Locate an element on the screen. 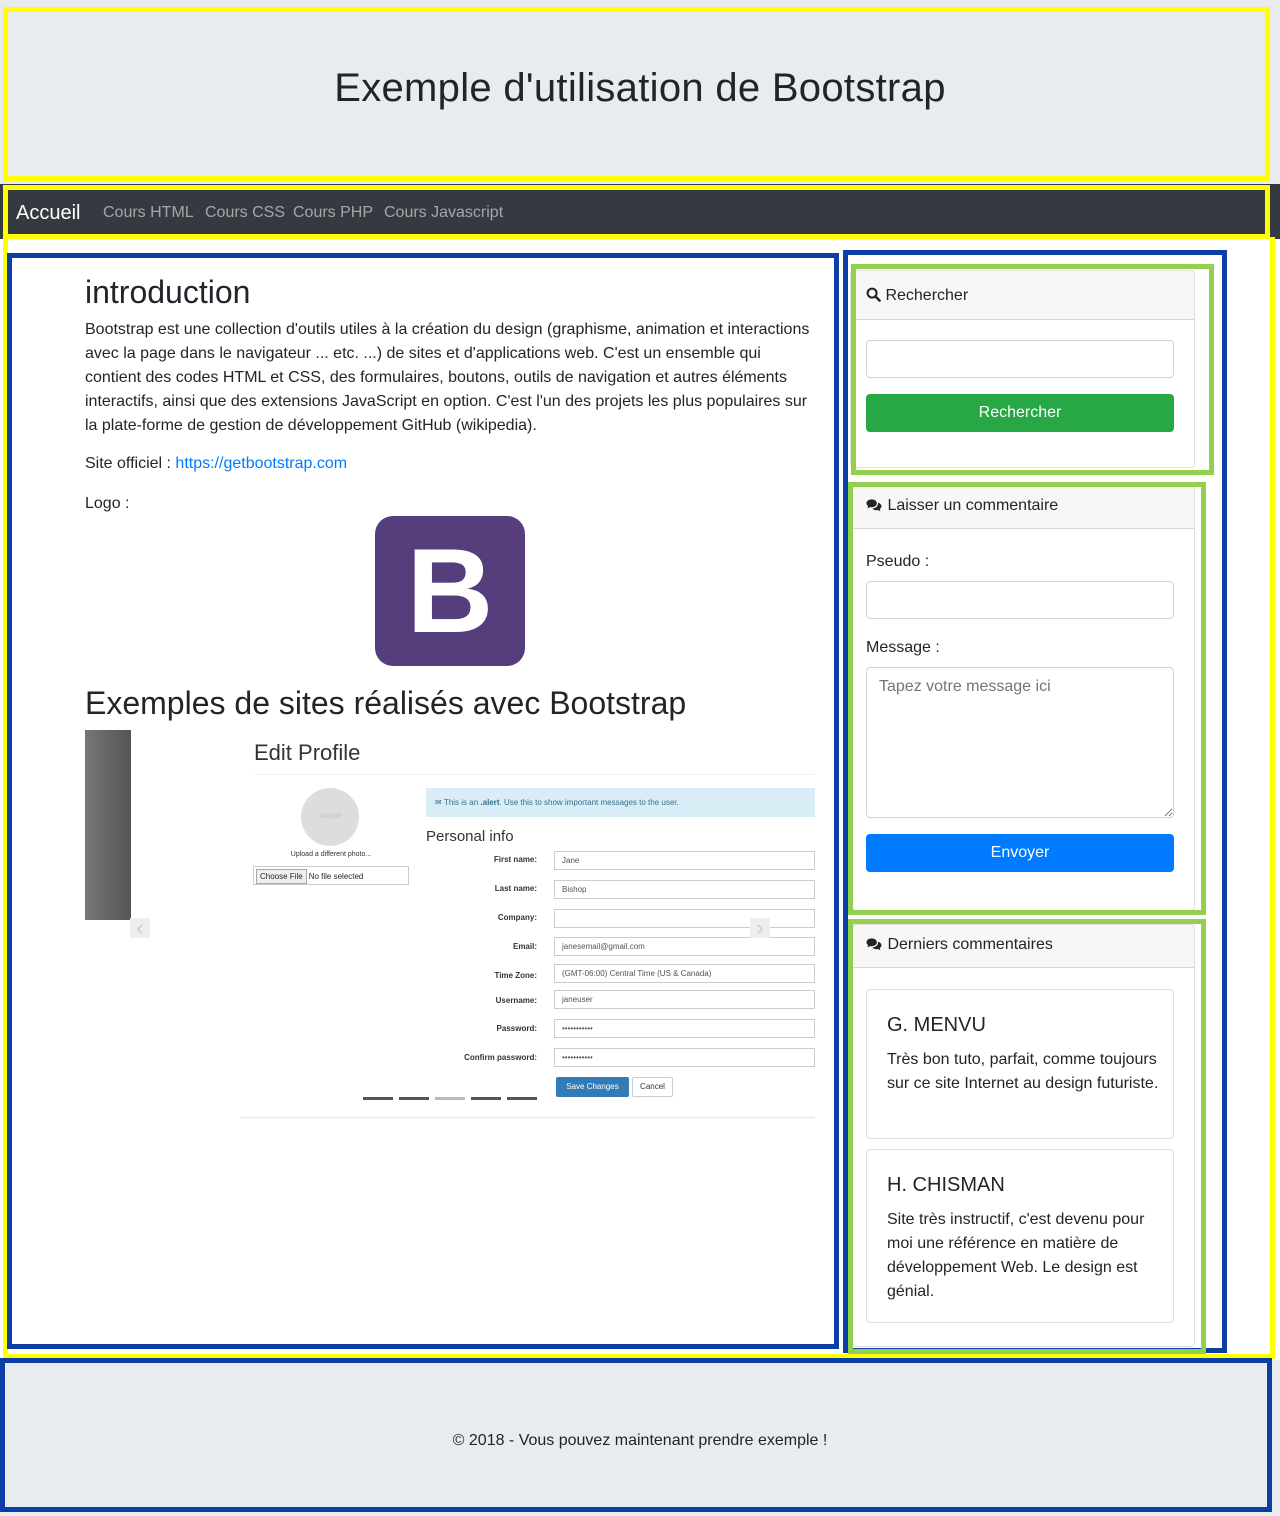 The width and height of the screenshot is (1280, 1516). slide-field-value: janeuser is located at coordinates (684, 999).